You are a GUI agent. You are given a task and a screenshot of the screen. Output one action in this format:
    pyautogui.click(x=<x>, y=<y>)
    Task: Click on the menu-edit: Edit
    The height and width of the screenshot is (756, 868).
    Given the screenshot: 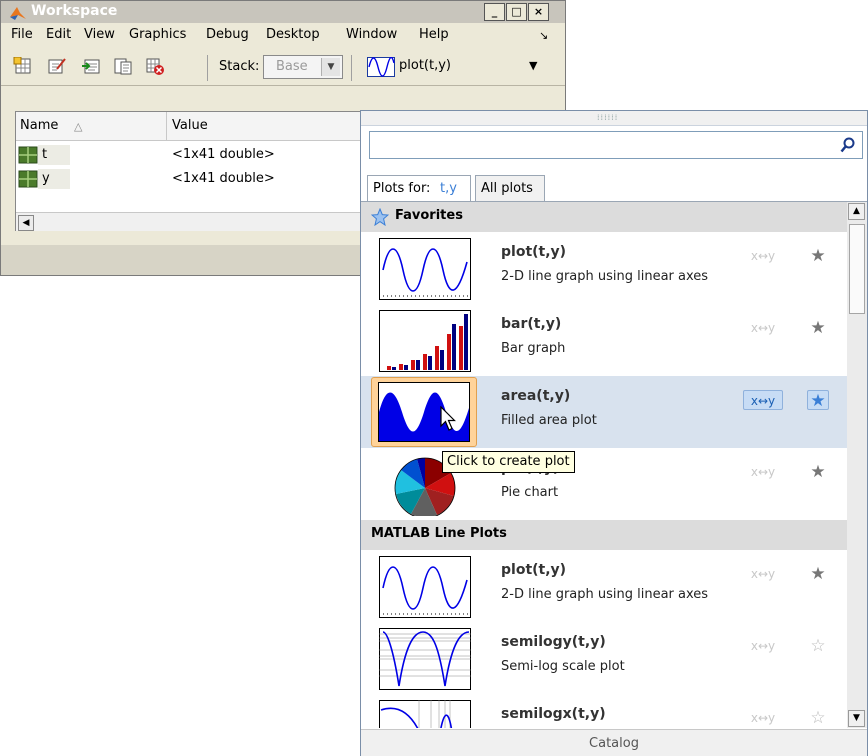 What is the action you would take?
    pyautogui.click(x=58, y=34)
    